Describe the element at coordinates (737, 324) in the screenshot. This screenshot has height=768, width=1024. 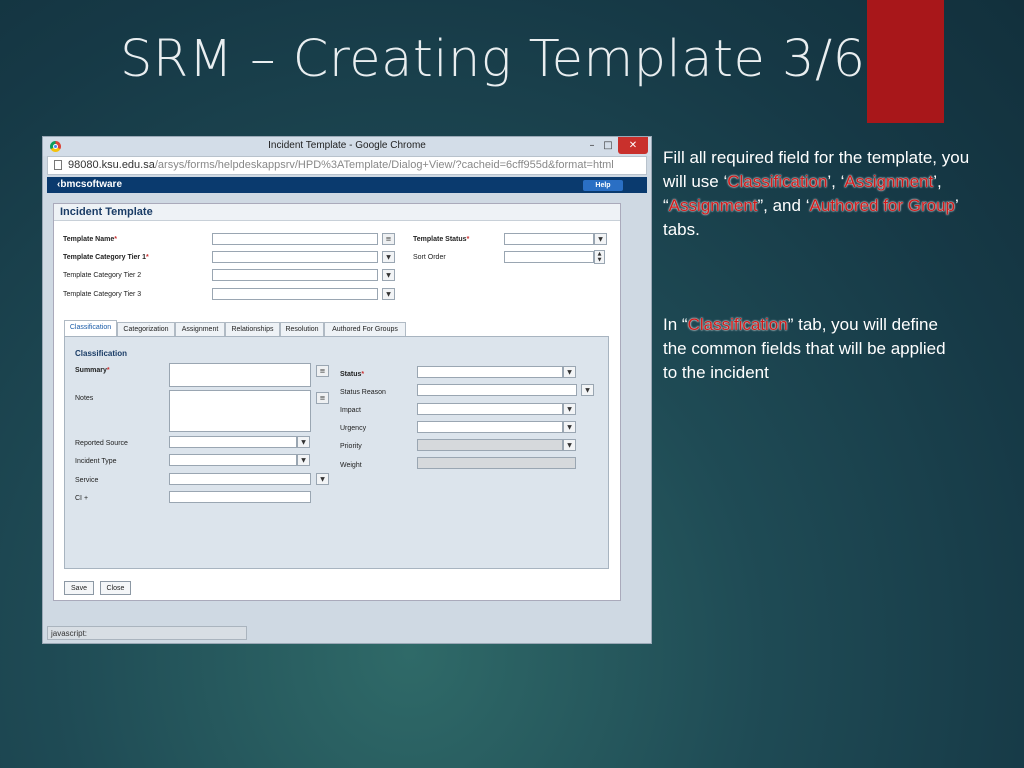
I see `hl-classification-tab: Classification` at that location.